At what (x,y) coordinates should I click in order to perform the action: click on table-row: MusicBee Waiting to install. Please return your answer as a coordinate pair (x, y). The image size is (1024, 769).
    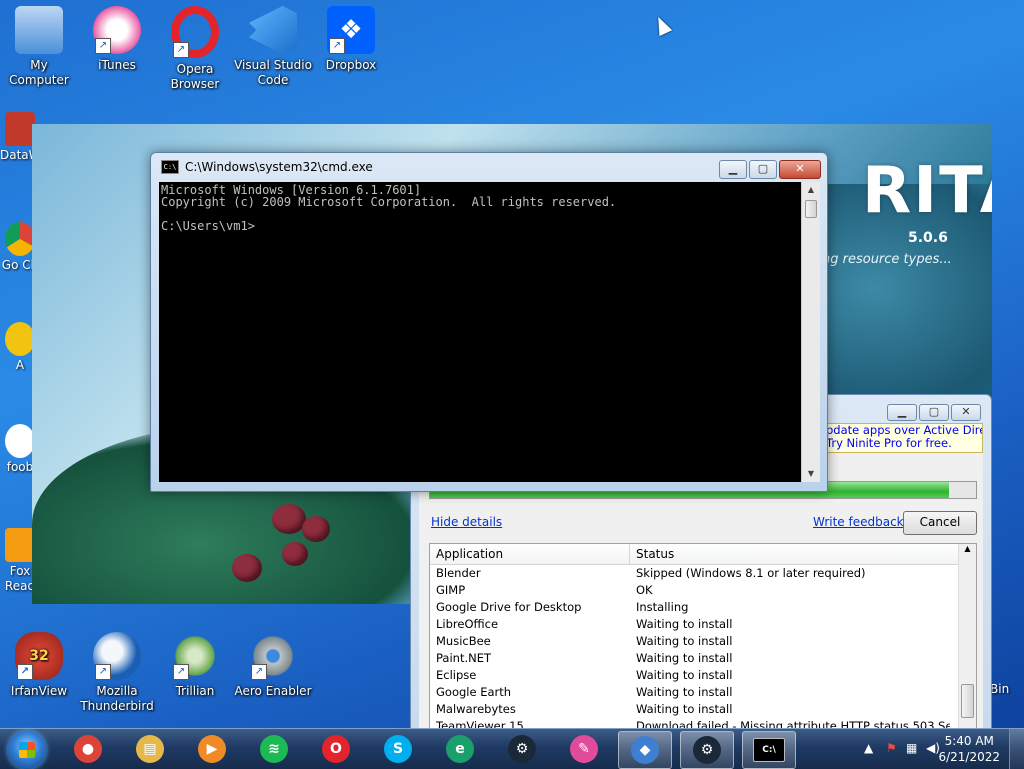
    Looking at the image, I should click on (703, 641).